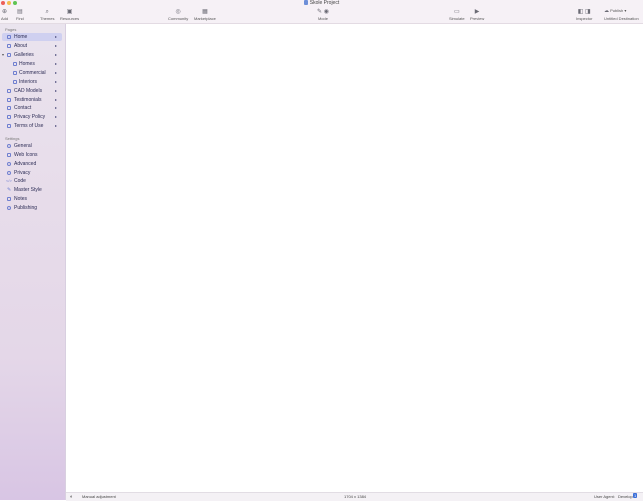  Describe the element at coordinates (32, 181) in the screenshot. I see `settings-item-code: </> Code` at that location.